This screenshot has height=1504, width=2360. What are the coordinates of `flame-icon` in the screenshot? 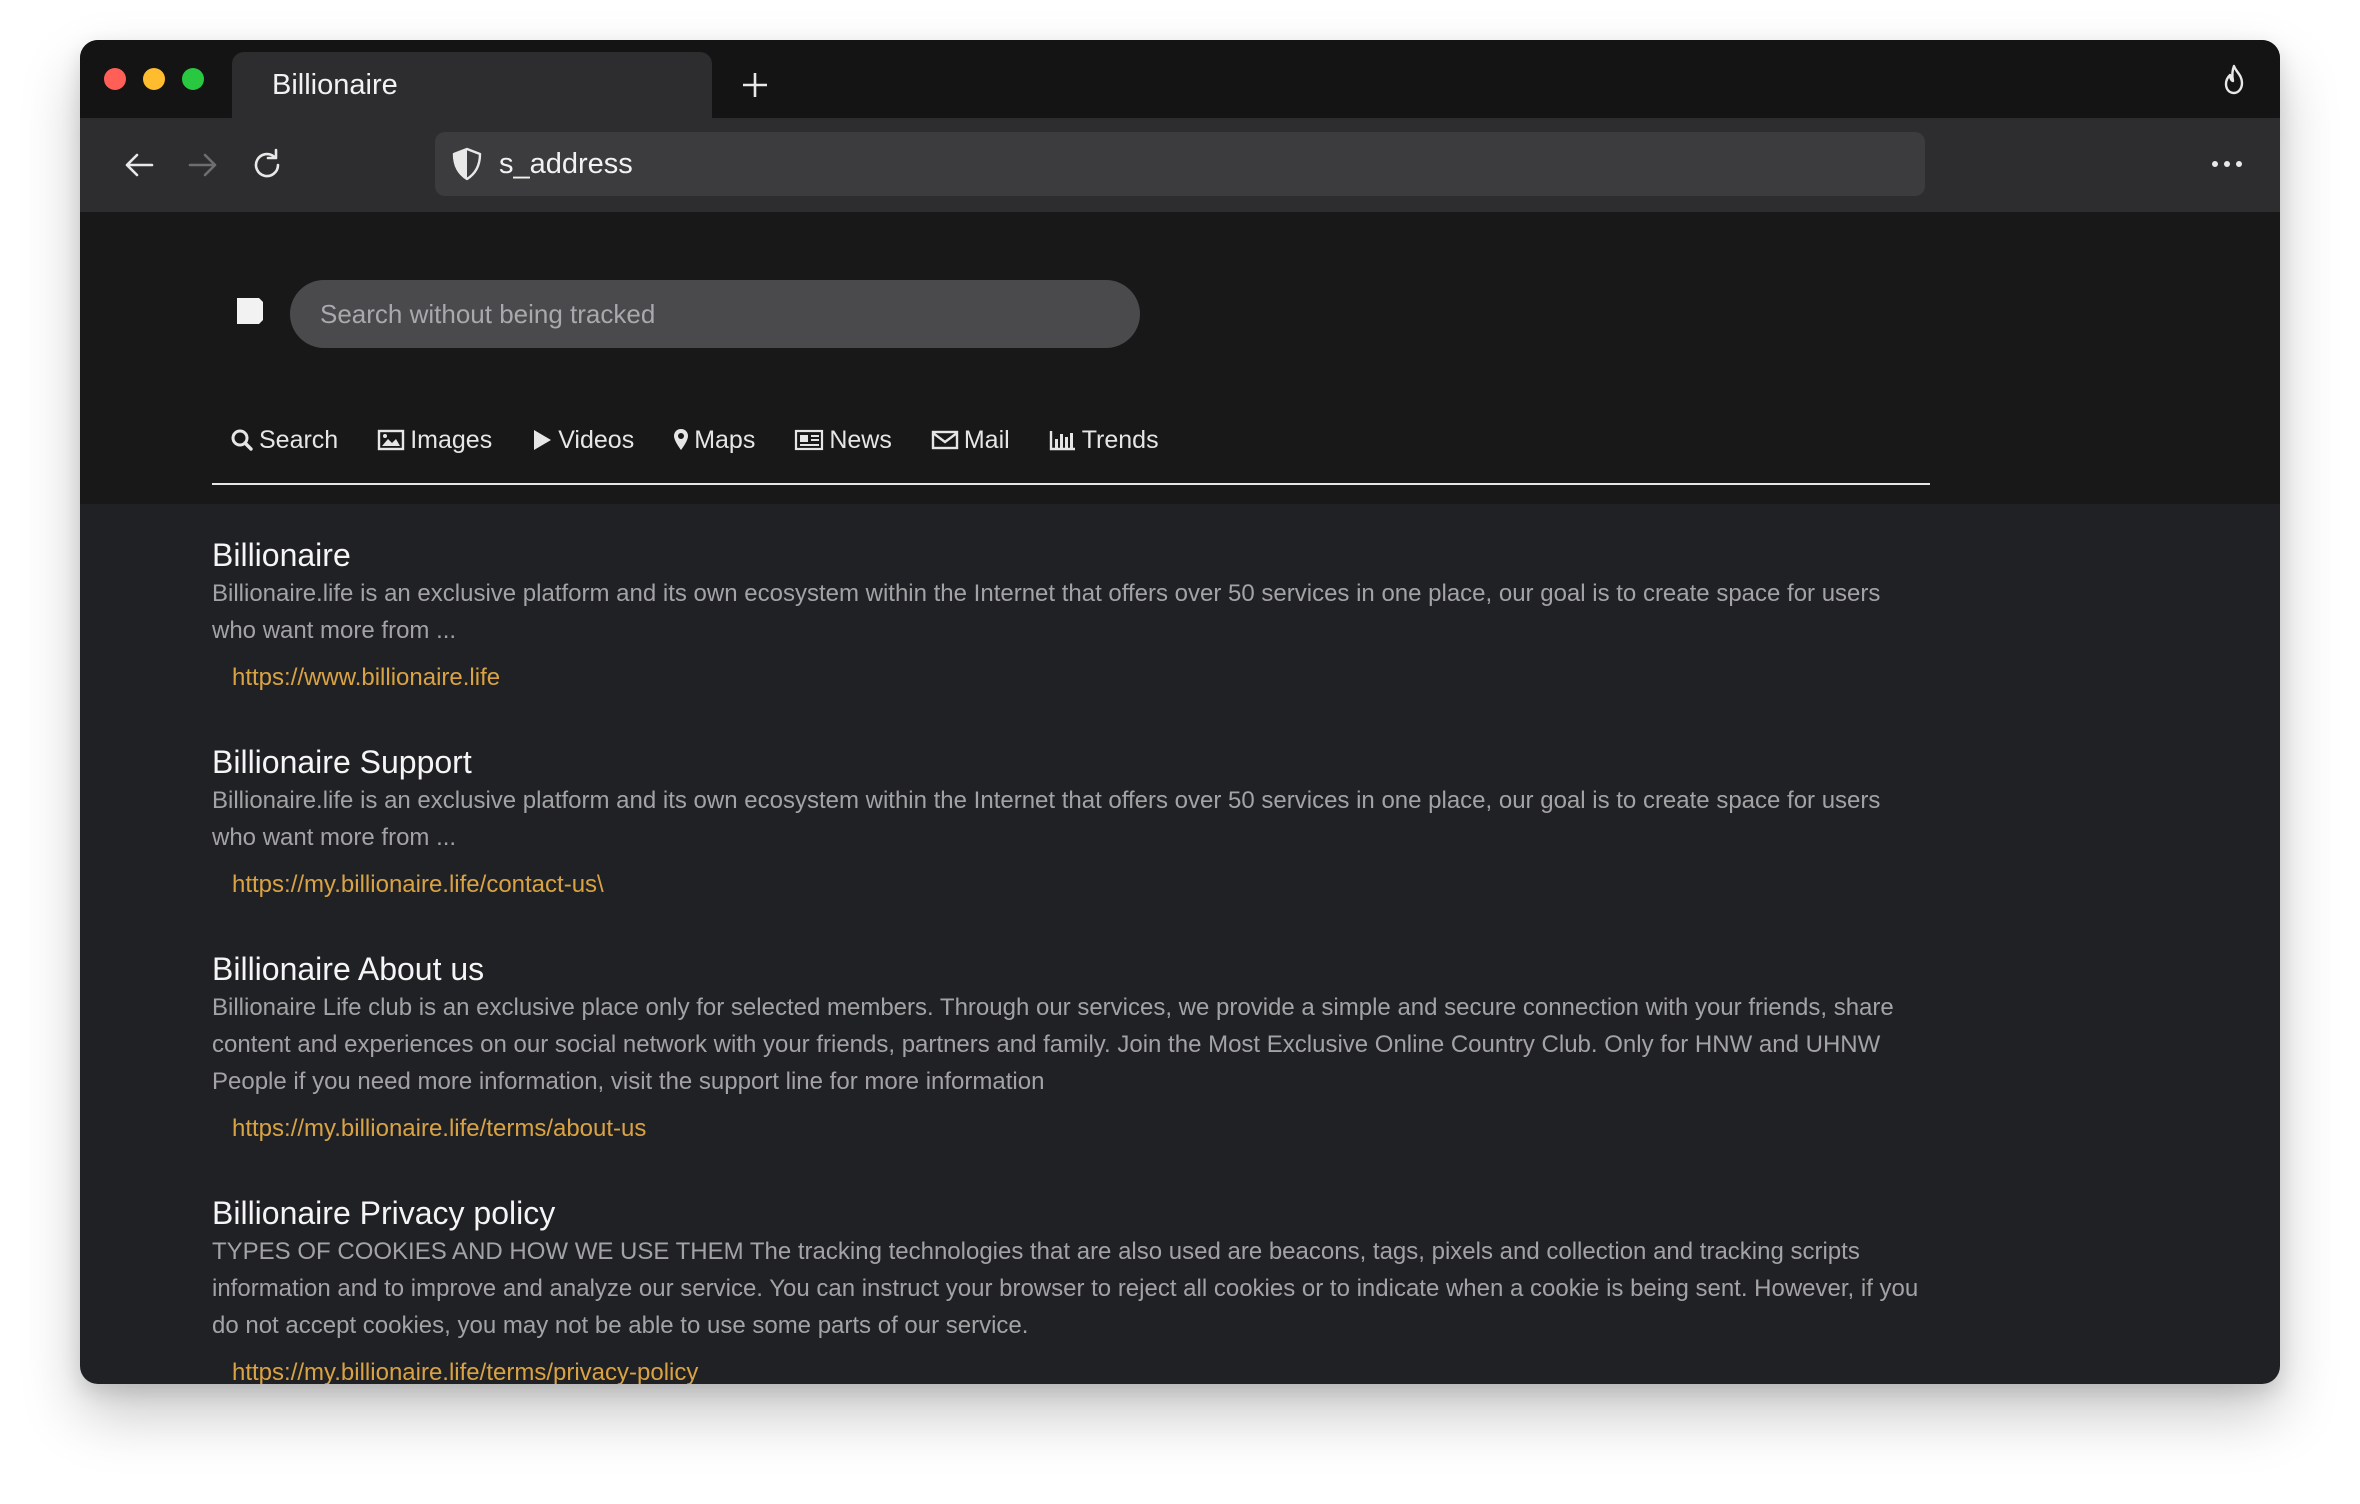 It's located at (2234, 79).